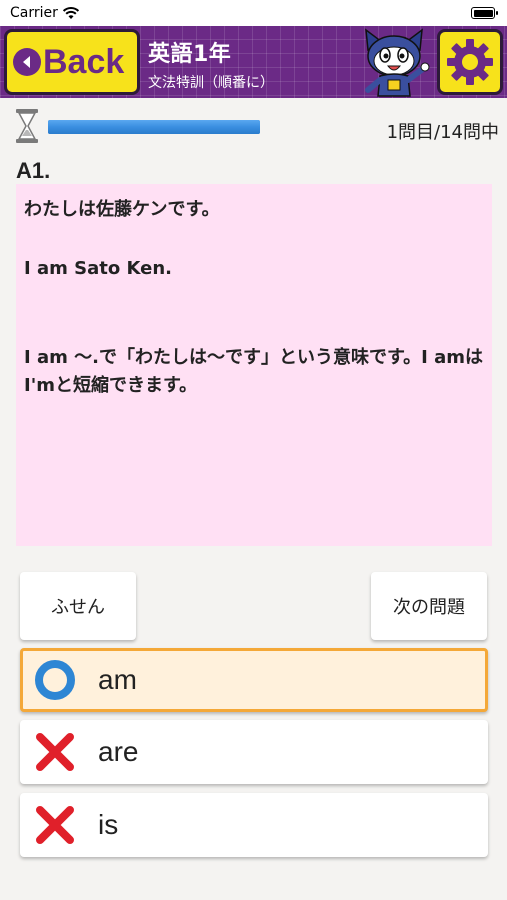 This screenshot has width=507, height=900. I want to click on status-bar: Carrier, so click(253, 13).